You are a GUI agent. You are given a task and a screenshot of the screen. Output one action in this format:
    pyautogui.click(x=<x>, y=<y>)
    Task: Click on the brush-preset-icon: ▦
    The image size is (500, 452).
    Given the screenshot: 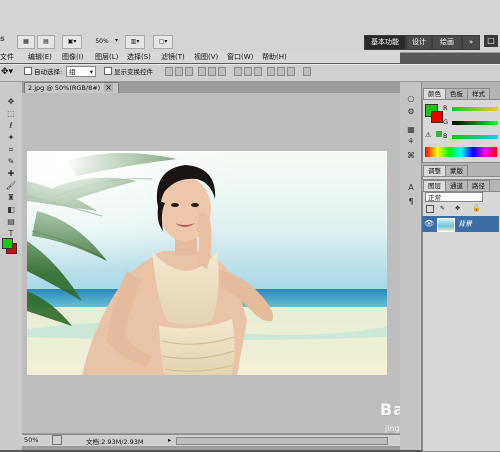 What is the action you would take?
    pyautogui.click(x=411, y=130)
    